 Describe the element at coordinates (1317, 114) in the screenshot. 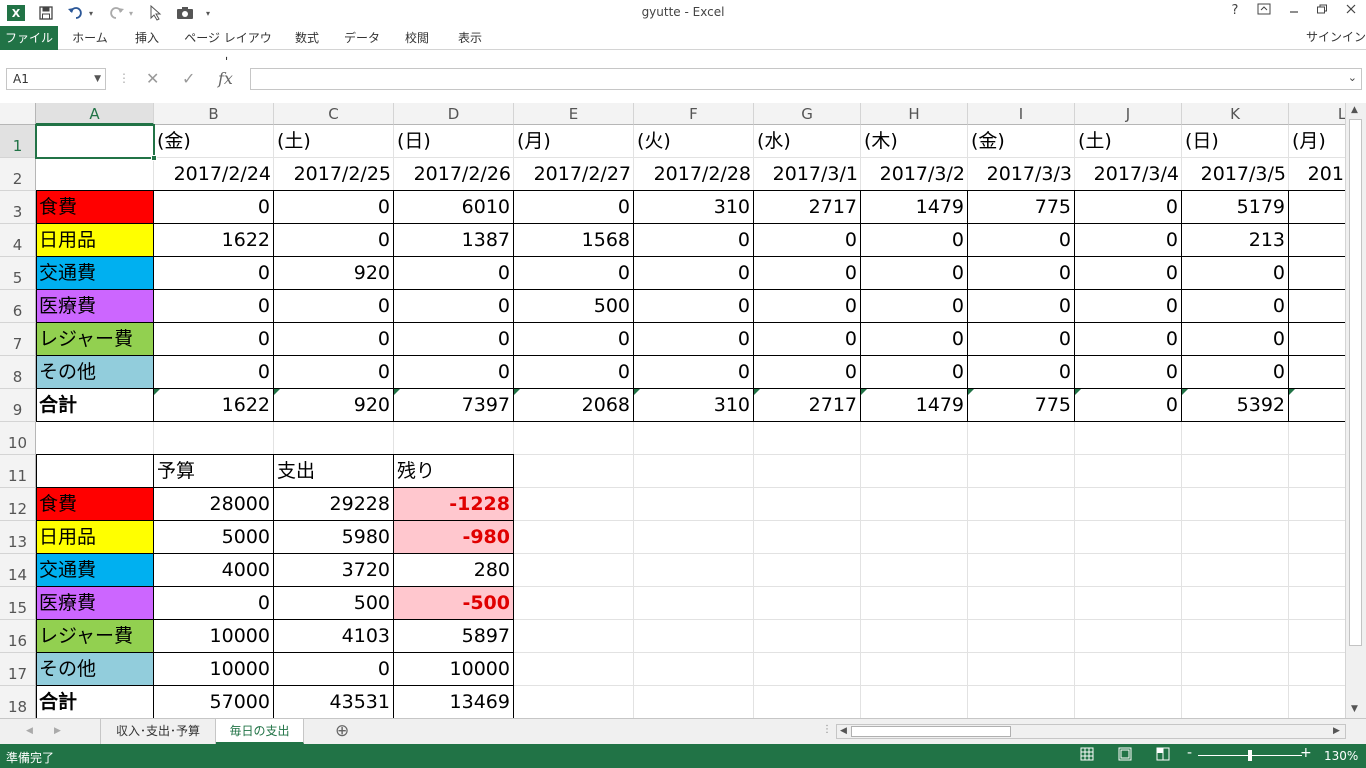

I see `column-header-l: L` at that location.